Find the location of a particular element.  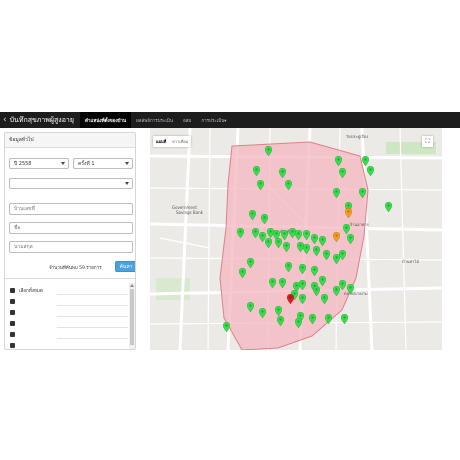

surname-input is located at coordinates (71, 247).